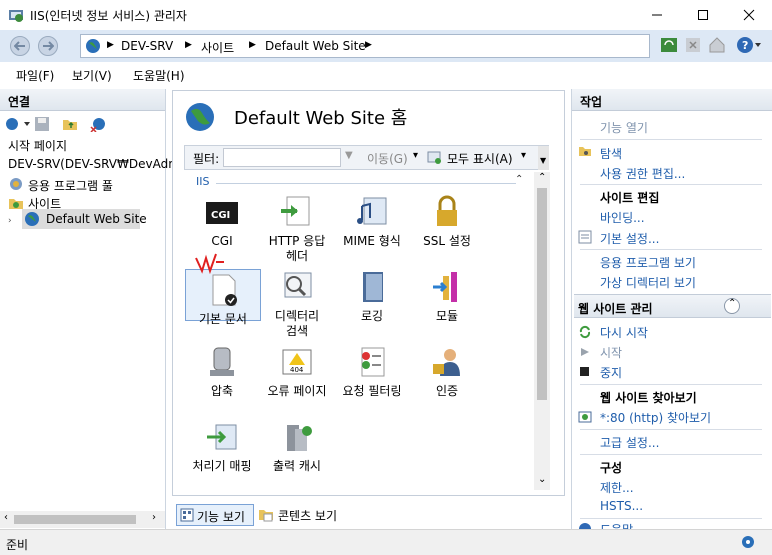 The image size is (772, 555). I want to click on action-stop: 중지, so click(611, 372).